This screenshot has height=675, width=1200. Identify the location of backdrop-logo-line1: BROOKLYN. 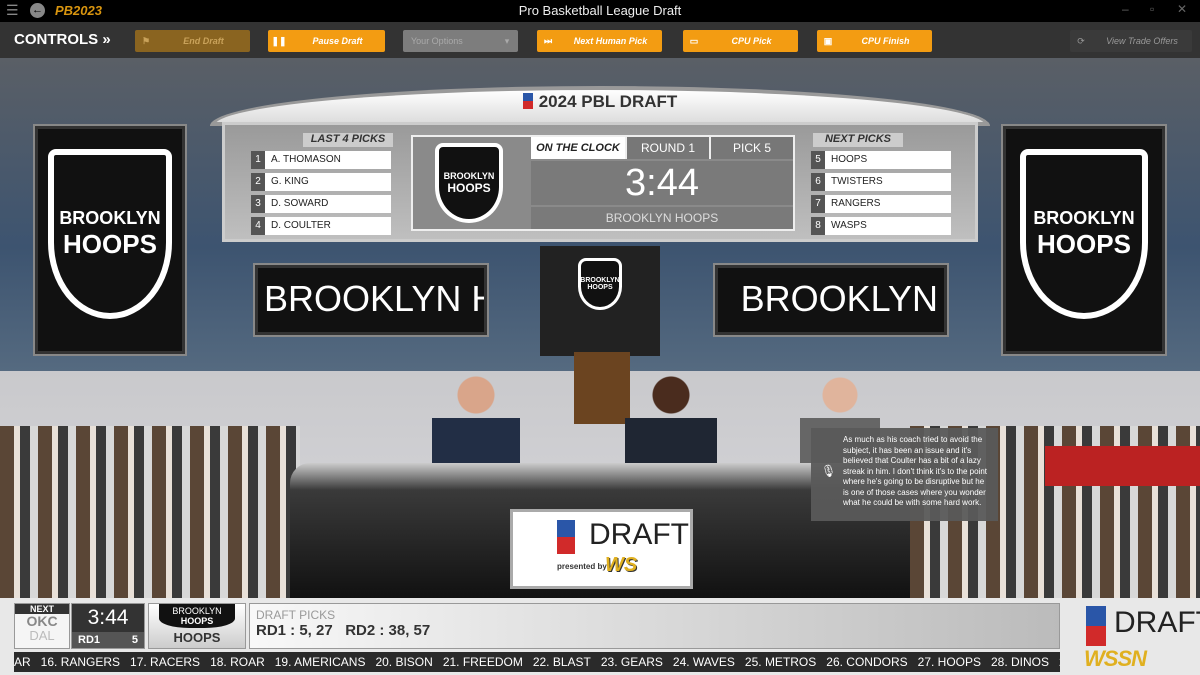
(600, 280).